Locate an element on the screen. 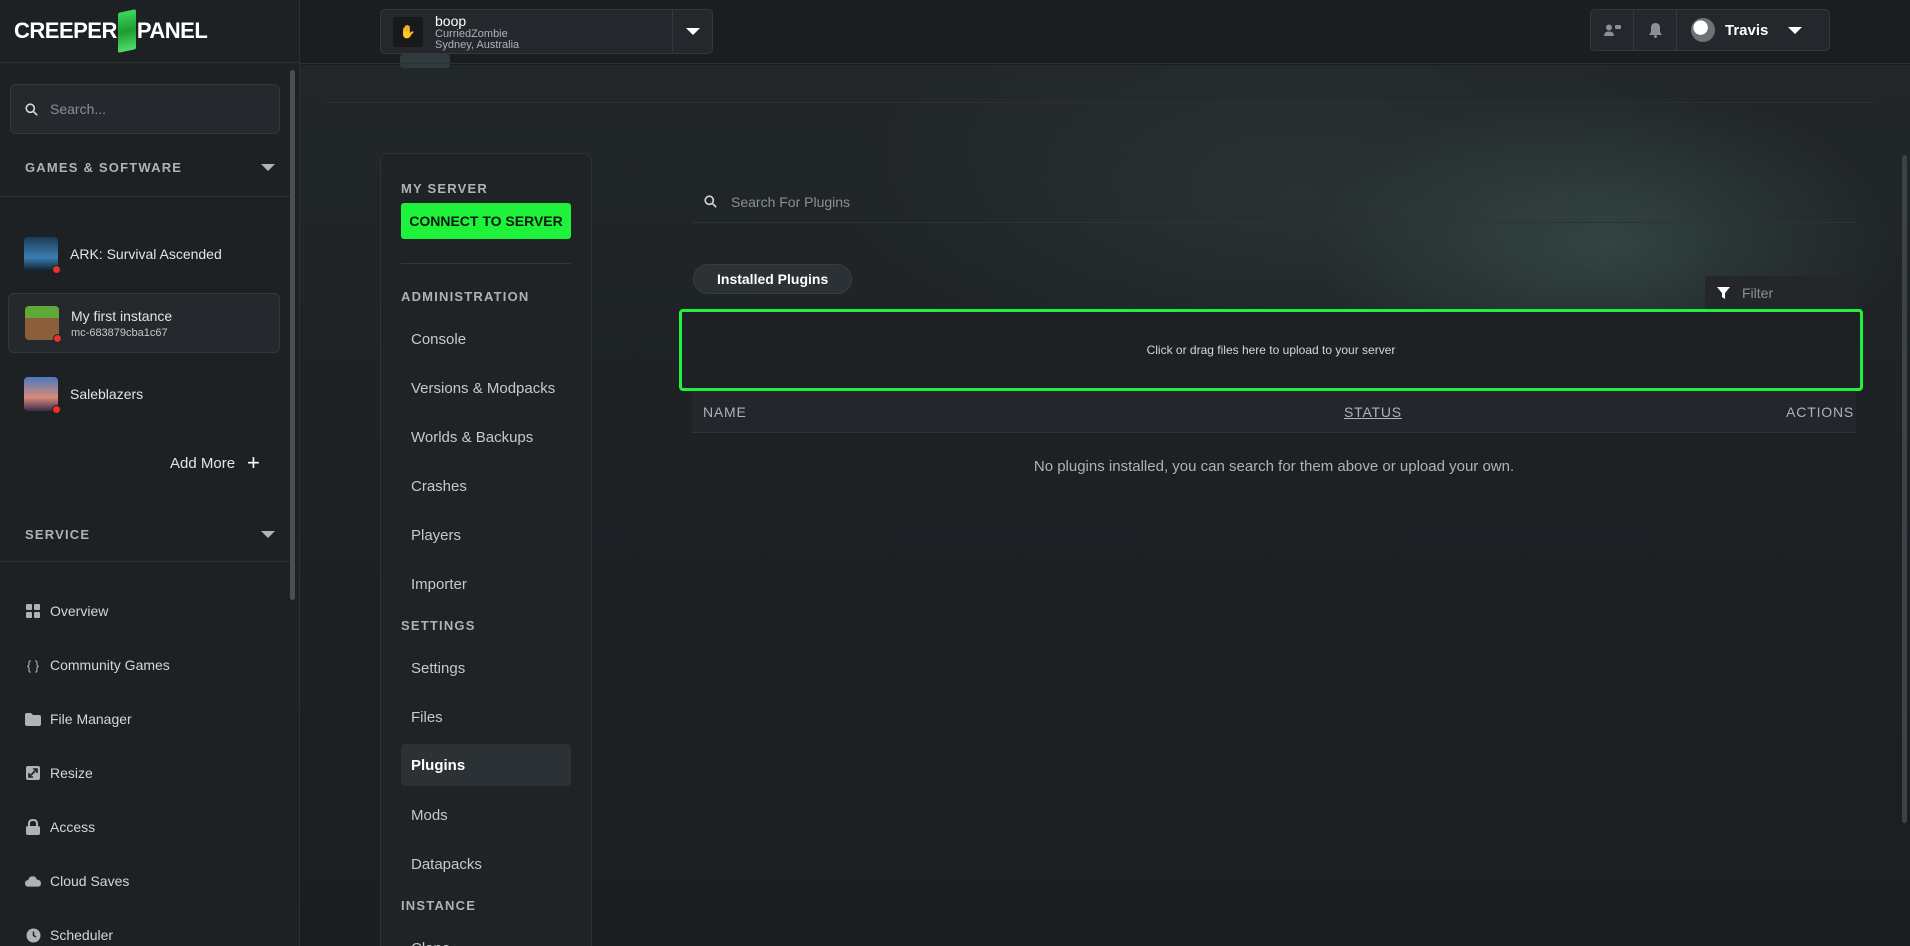 Image resolution: width=1910 pixels, height=946 pixels. game-name: Saleblazers is located at coordinates (107, 394).